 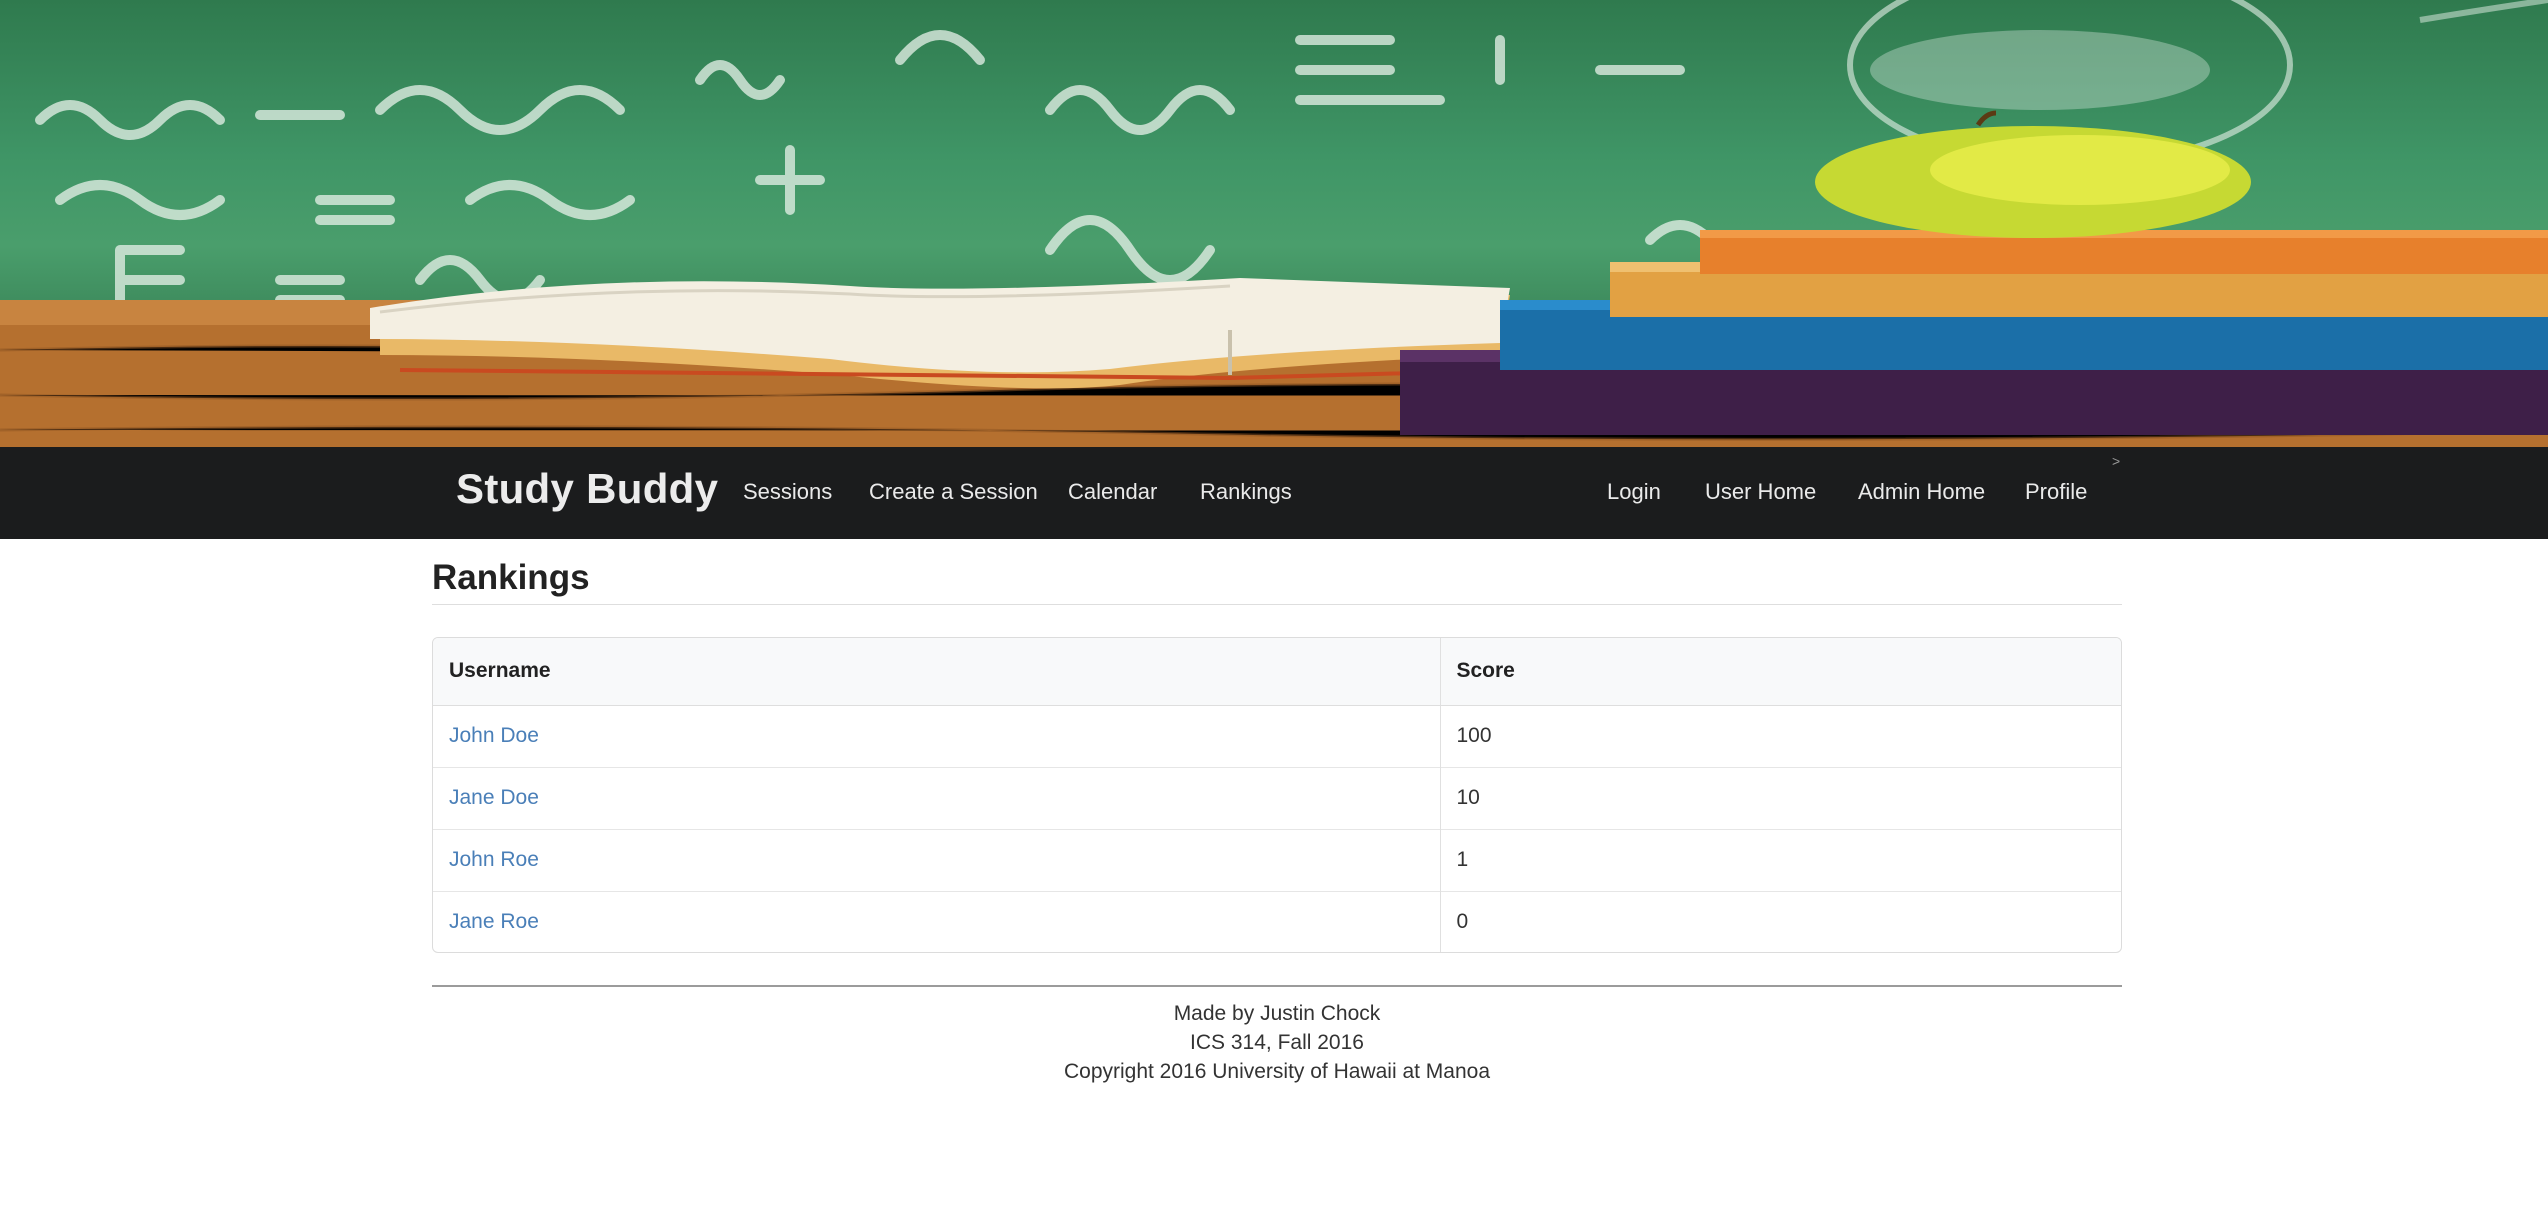 I want to click on username-cell: John Roe, so click(x=936, y=859).